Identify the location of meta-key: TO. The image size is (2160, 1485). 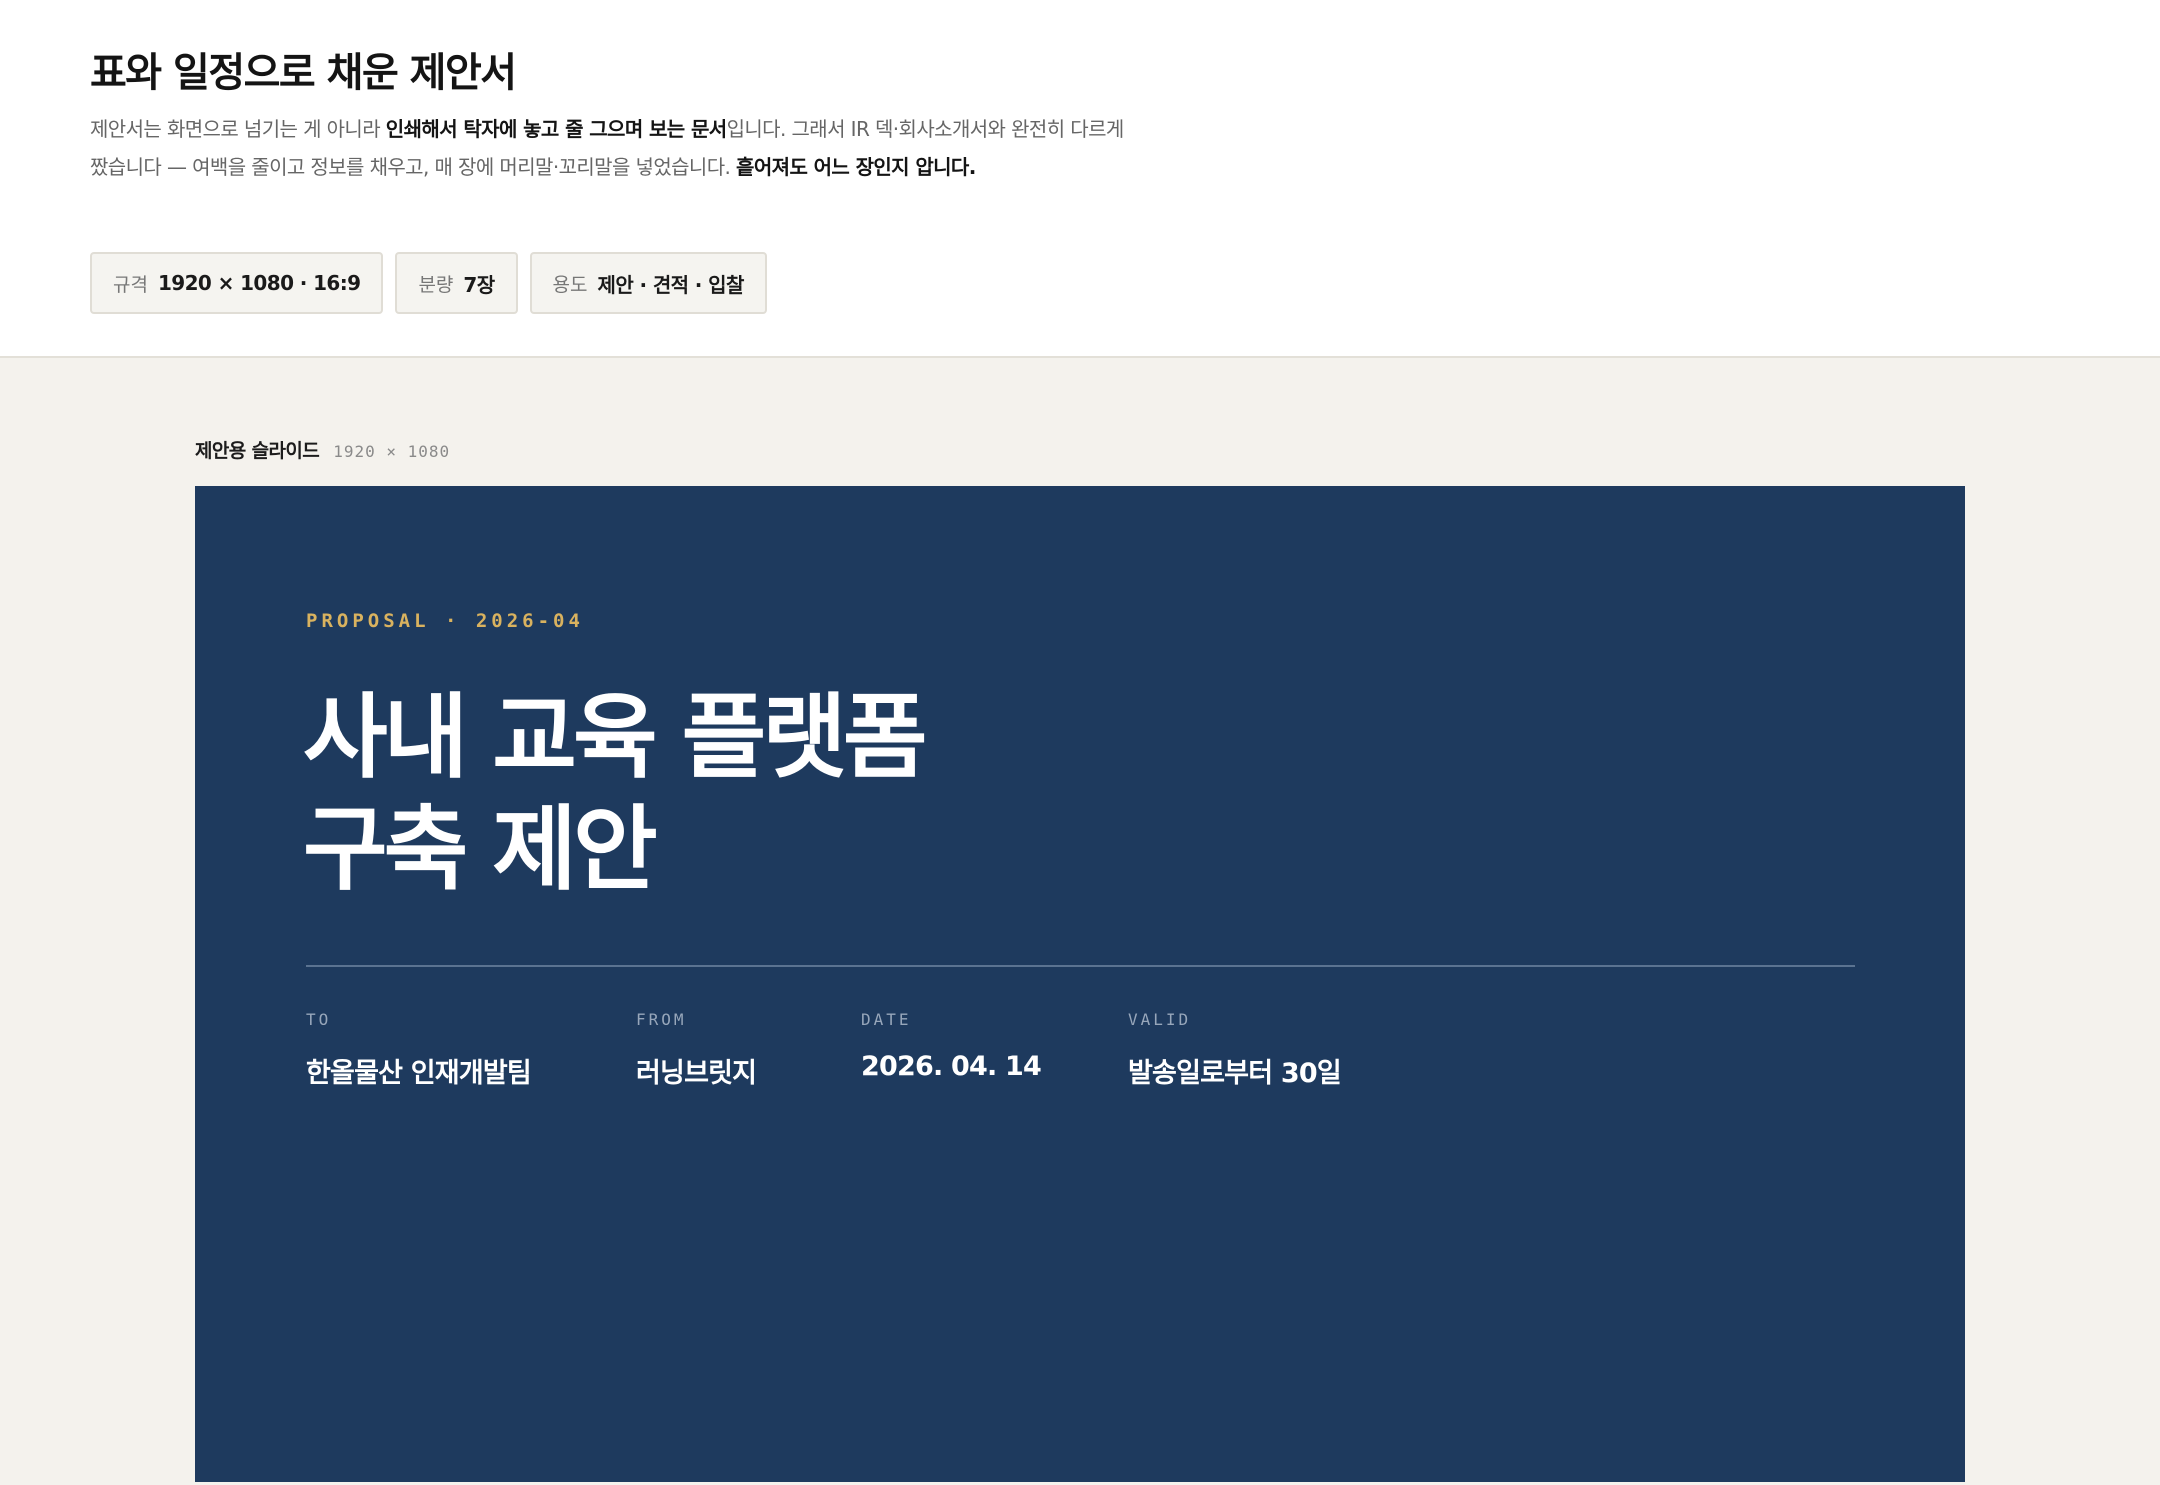
(319, 1019).